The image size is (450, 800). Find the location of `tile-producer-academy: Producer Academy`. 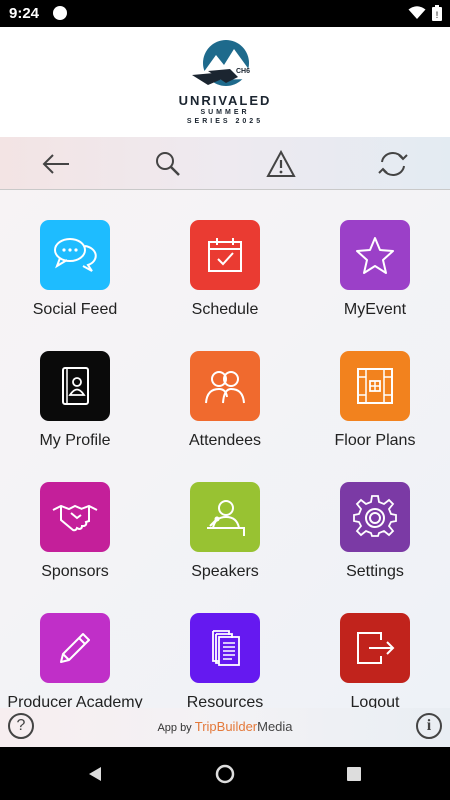

tile-producer-academy: Producer Academy is located at coordinates (75, 660).